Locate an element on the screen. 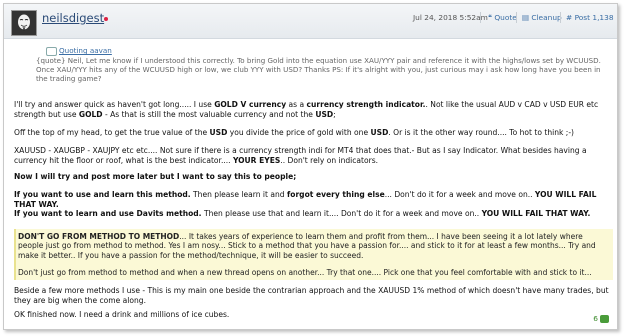  like-counter: 6 is located at coordinates (601, 318).